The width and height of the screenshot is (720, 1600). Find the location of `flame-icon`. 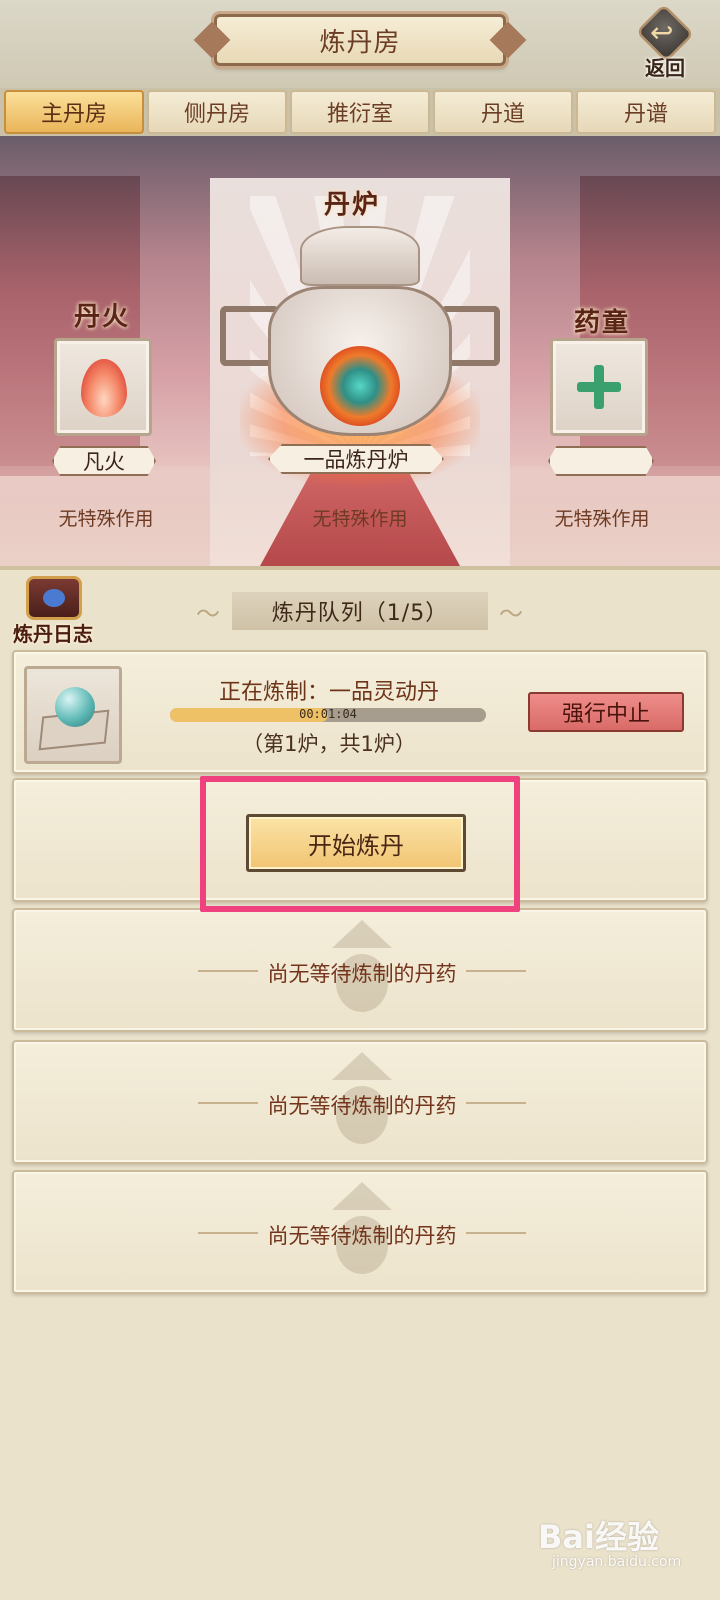

flame-icon is located at coordinates (104, 388).